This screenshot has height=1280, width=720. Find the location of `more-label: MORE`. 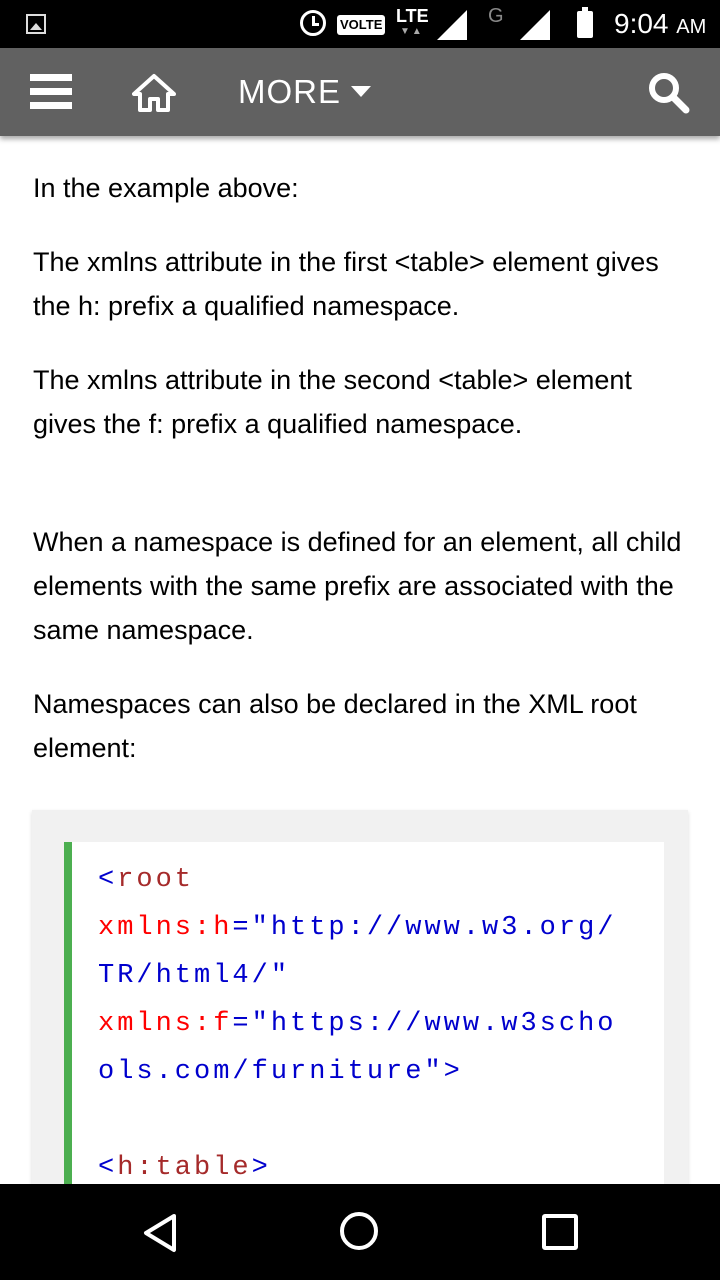

more-label: MORE is located at coordinates (289, 91).